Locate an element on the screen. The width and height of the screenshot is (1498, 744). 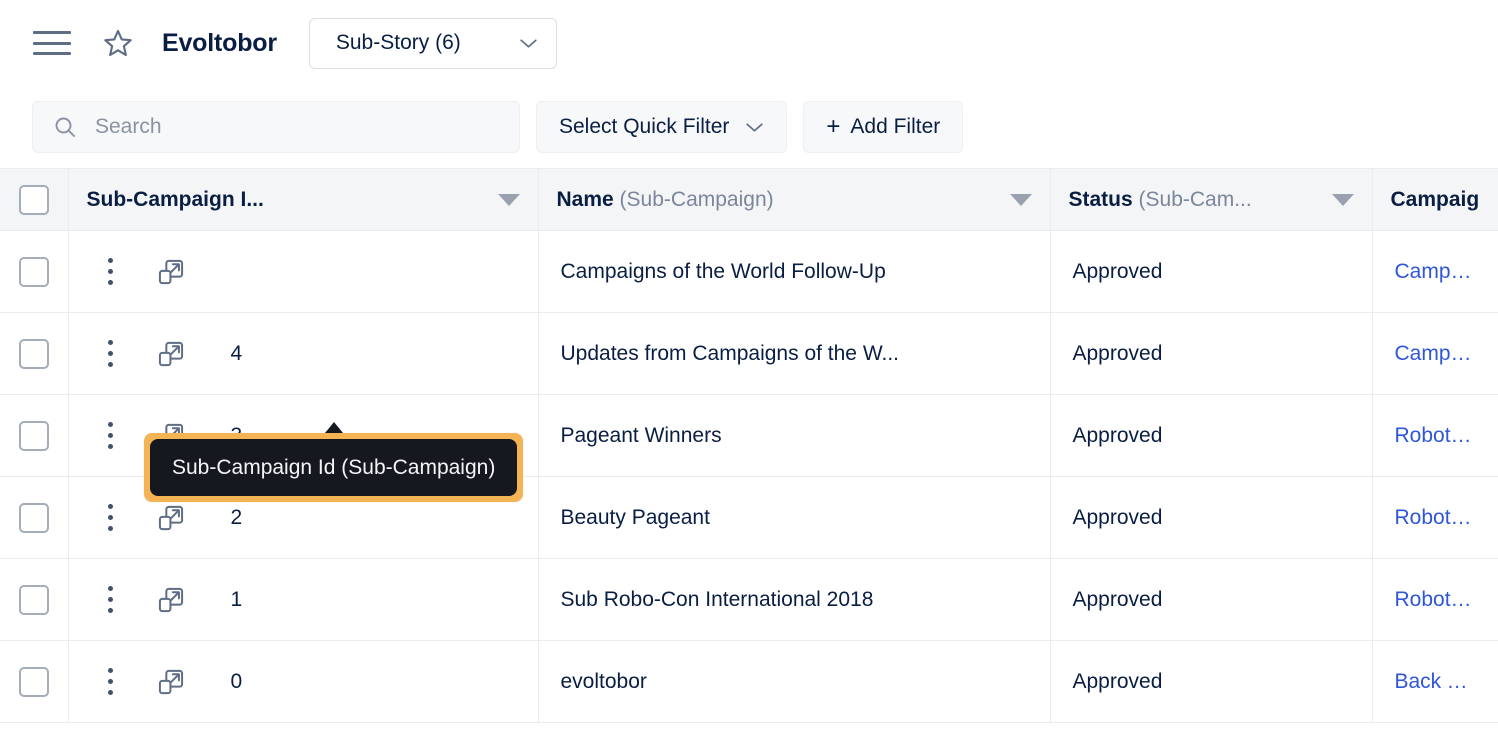
add-filter-button: + Add Filter is located at coordinates (883, 127).